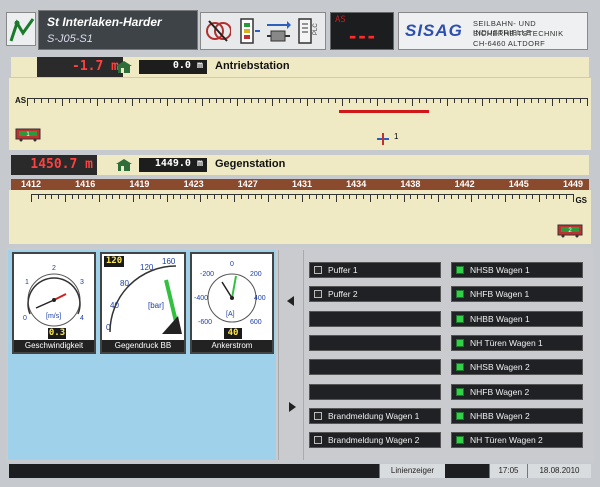 The image size is (600, 487). I want to click on status-label: NHSB Wagen 1, so click(500, 270).